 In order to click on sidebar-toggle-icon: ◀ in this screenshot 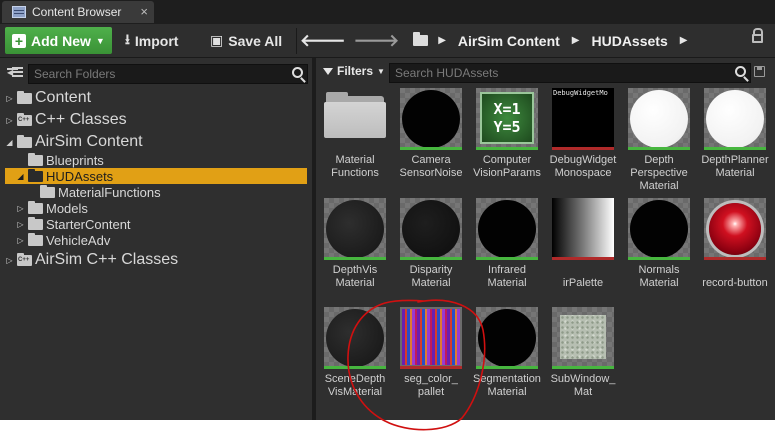, I will do `click(15, 72)`.